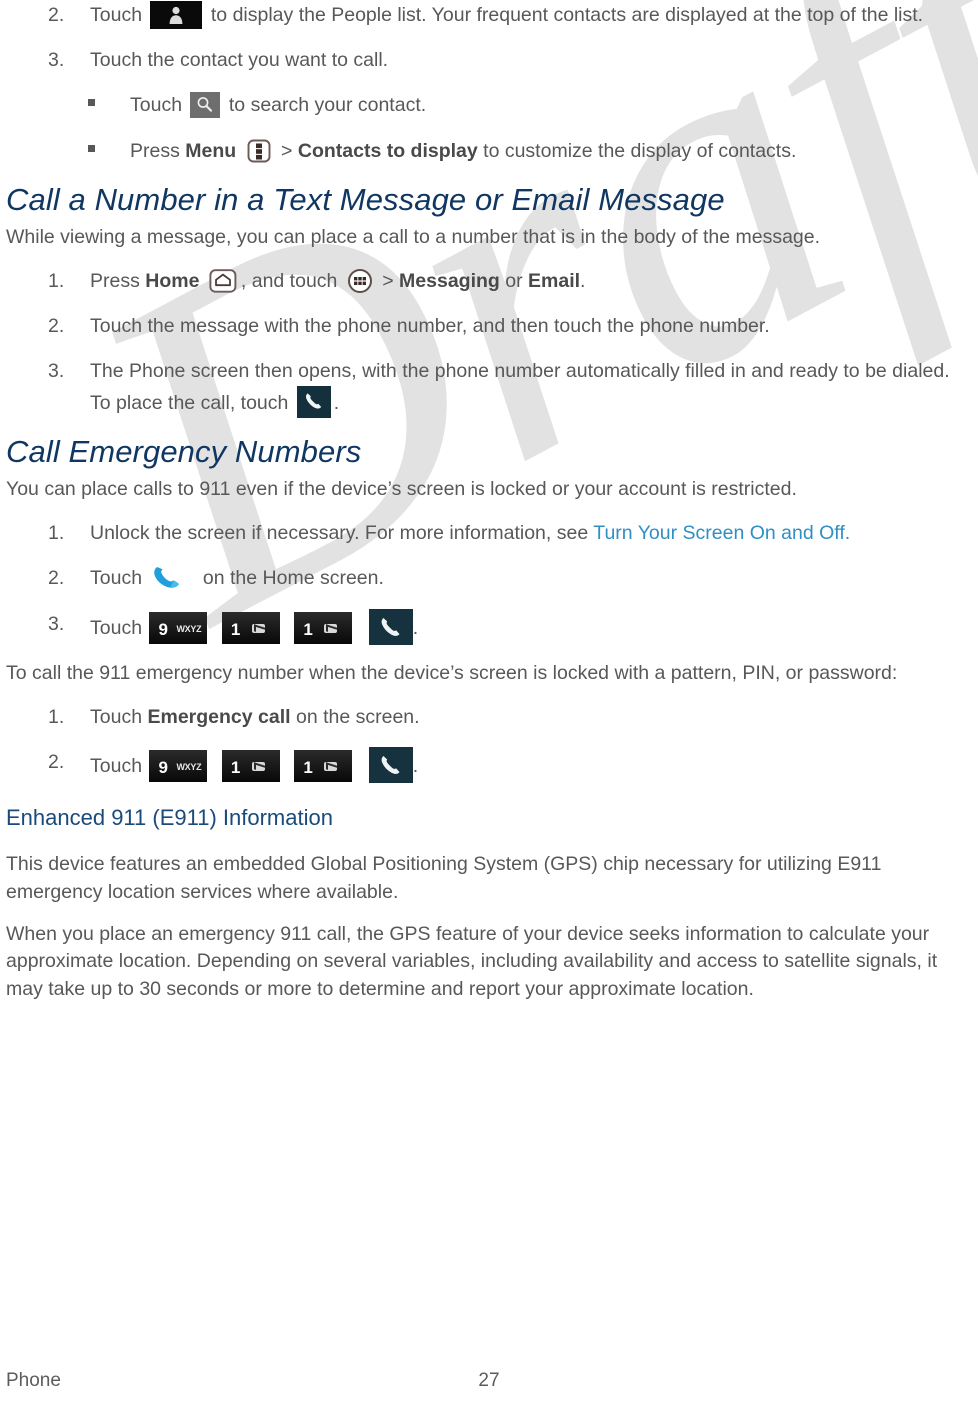 Image resolution: width=978 pixels, height=1420 pixels. What do you see at coordinates (115, 280) in the screenshot?
I see `step-text-pre: Press` at bounding box center [115, 280].